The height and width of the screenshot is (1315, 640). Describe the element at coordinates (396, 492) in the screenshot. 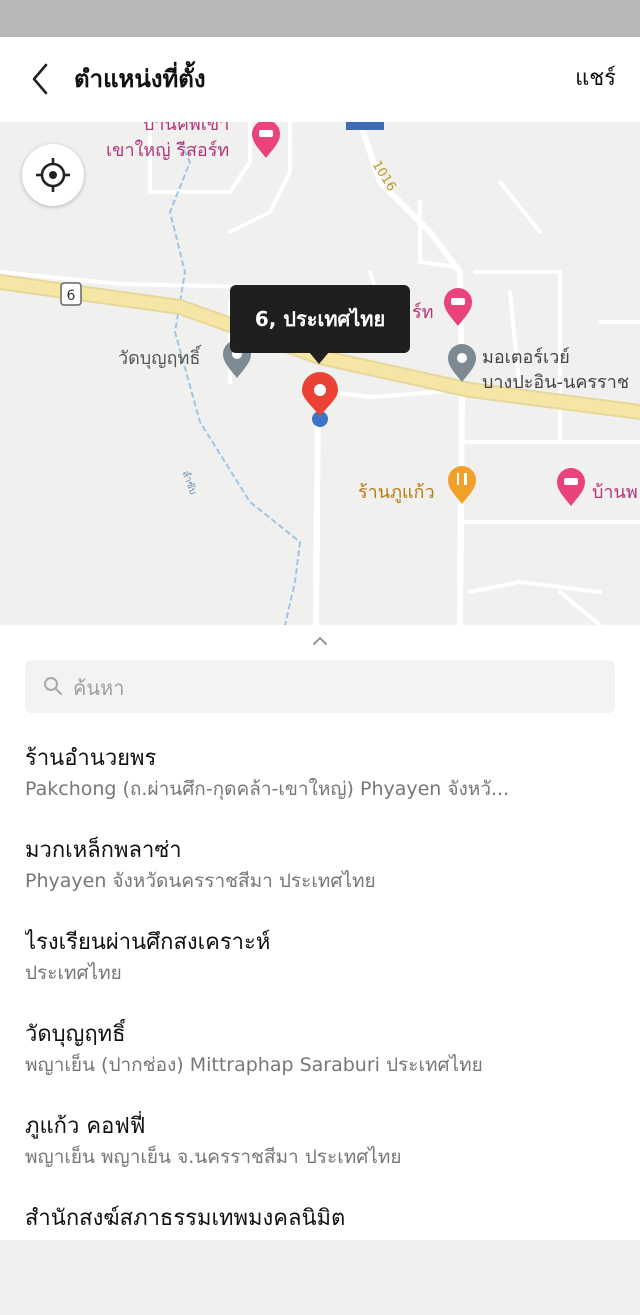

I see `map-label-restaurant: ร้านภูแก้ว` at that location.